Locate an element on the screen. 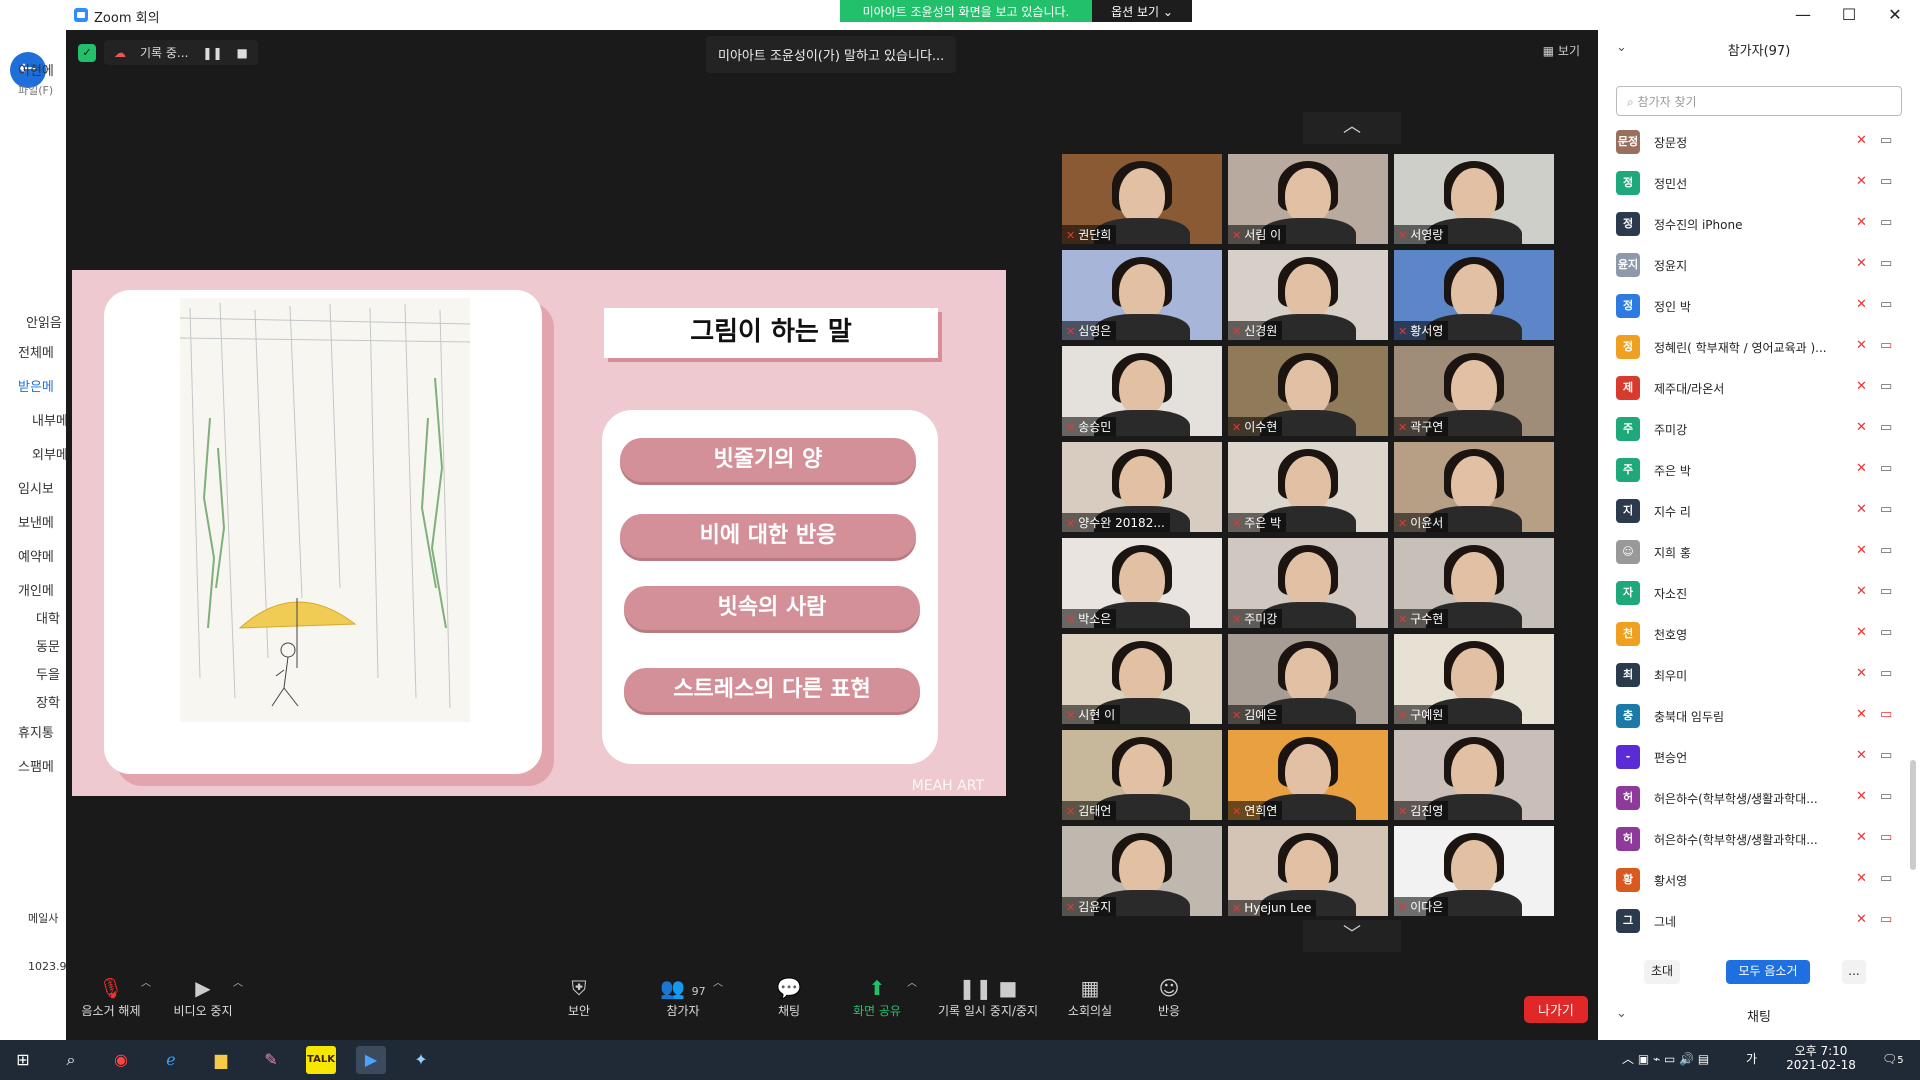 This screenshot has height=1080, width=1920. participant-row: 지 지수 리 ✕ ▭ is located at coordinates (1753, 511).